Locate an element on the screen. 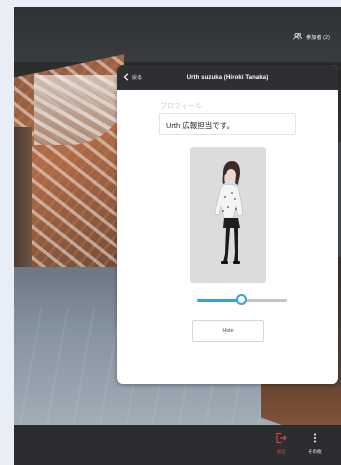 The height and width of the screenshot is (465, 341). avatar-preview is located at coordinates (228, 215).